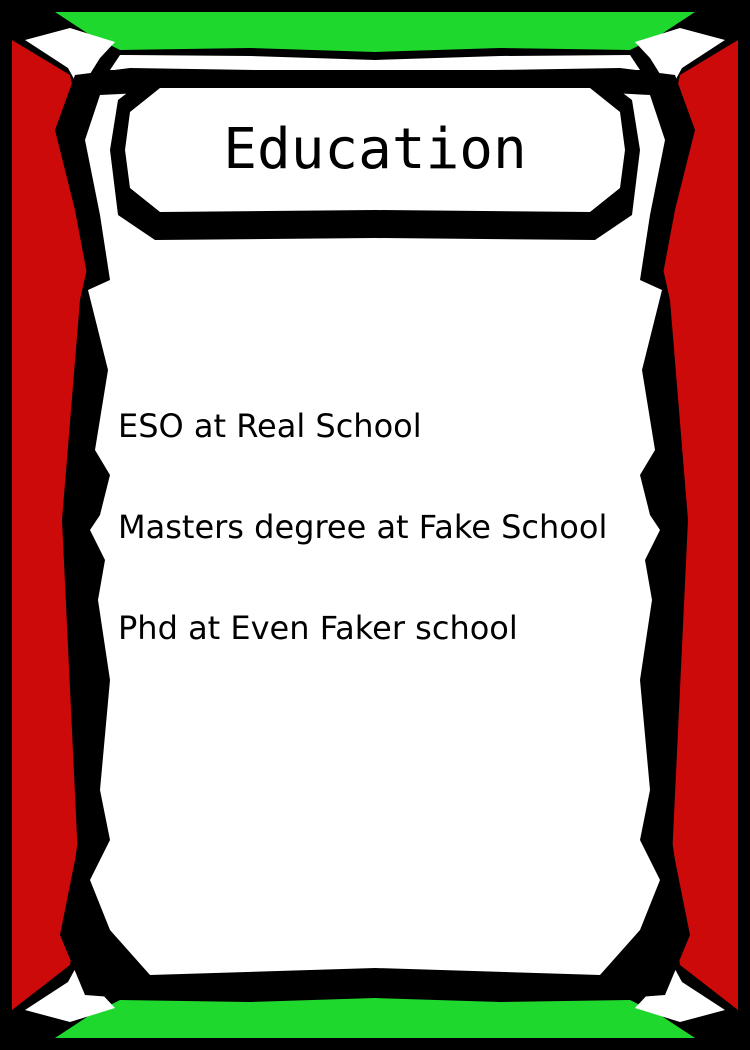 The height and width of the screenshot is (1050, 750). Describe the element at coordinates (318, 628) in the screenshot. I see `list-item: Phd at Even Faker school` at that location.